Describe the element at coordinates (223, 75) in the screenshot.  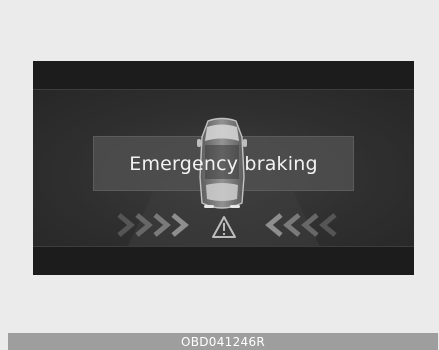
I see `display-top-bar` at that location.